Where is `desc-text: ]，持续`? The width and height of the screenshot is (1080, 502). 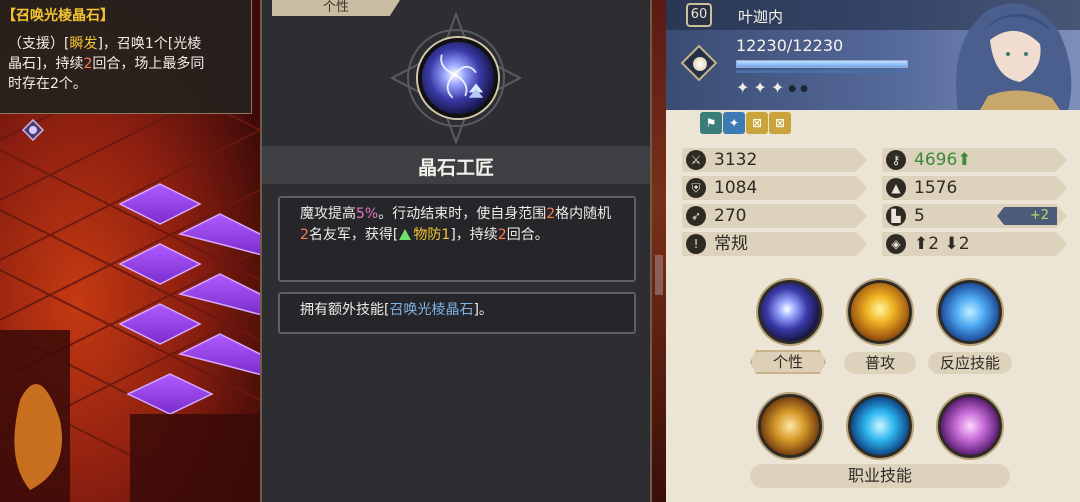 desc-text: ]，持续 is located at coordinates (474, 235).